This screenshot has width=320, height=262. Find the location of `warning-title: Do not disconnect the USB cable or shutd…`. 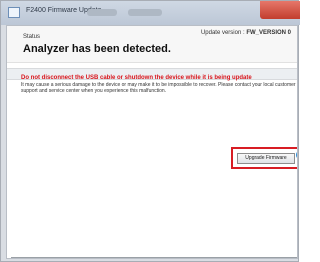

warning-title: Do not disconnect the USB cable or shutd… is located at coordinates (136, 78).